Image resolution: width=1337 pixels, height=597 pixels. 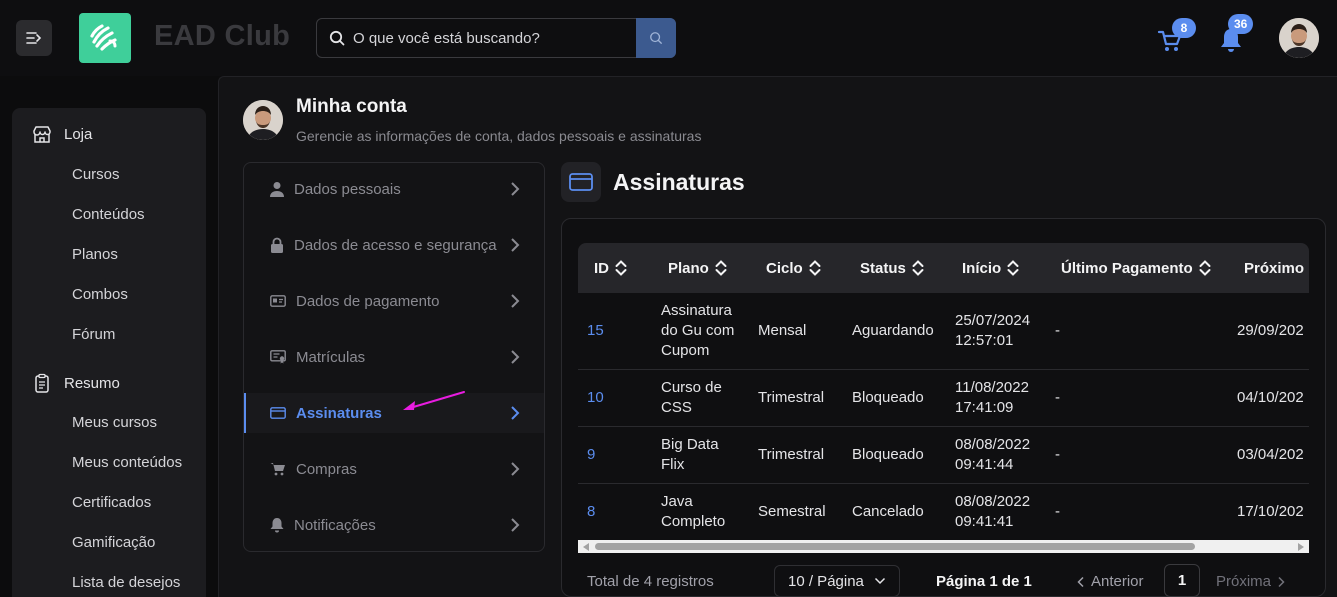 What do you see at coordinates (96, 174) in the screenshot?
I see `sidebar-item-cursos: Cursos` at bounding box center [96, 174].